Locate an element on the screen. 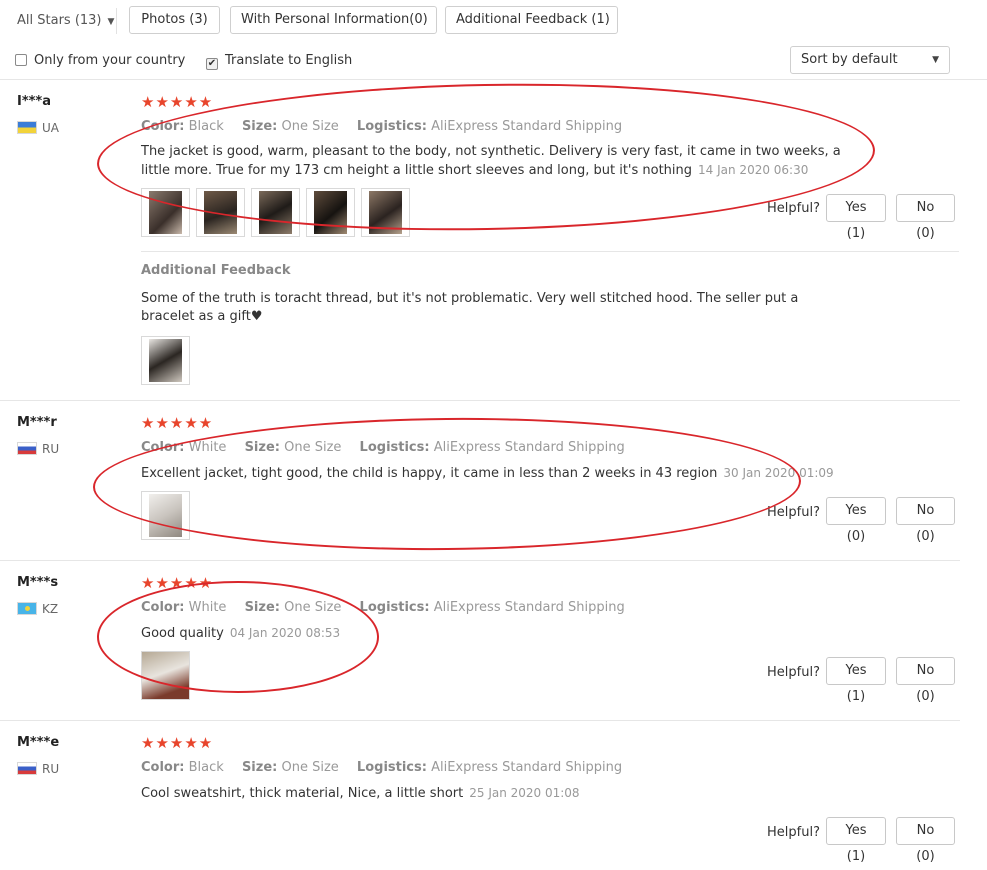 The height and width of the screenshot is (870, 987). all-stars-dropdown: All Stars (13) ▼ is located at coordinates (65, 20).